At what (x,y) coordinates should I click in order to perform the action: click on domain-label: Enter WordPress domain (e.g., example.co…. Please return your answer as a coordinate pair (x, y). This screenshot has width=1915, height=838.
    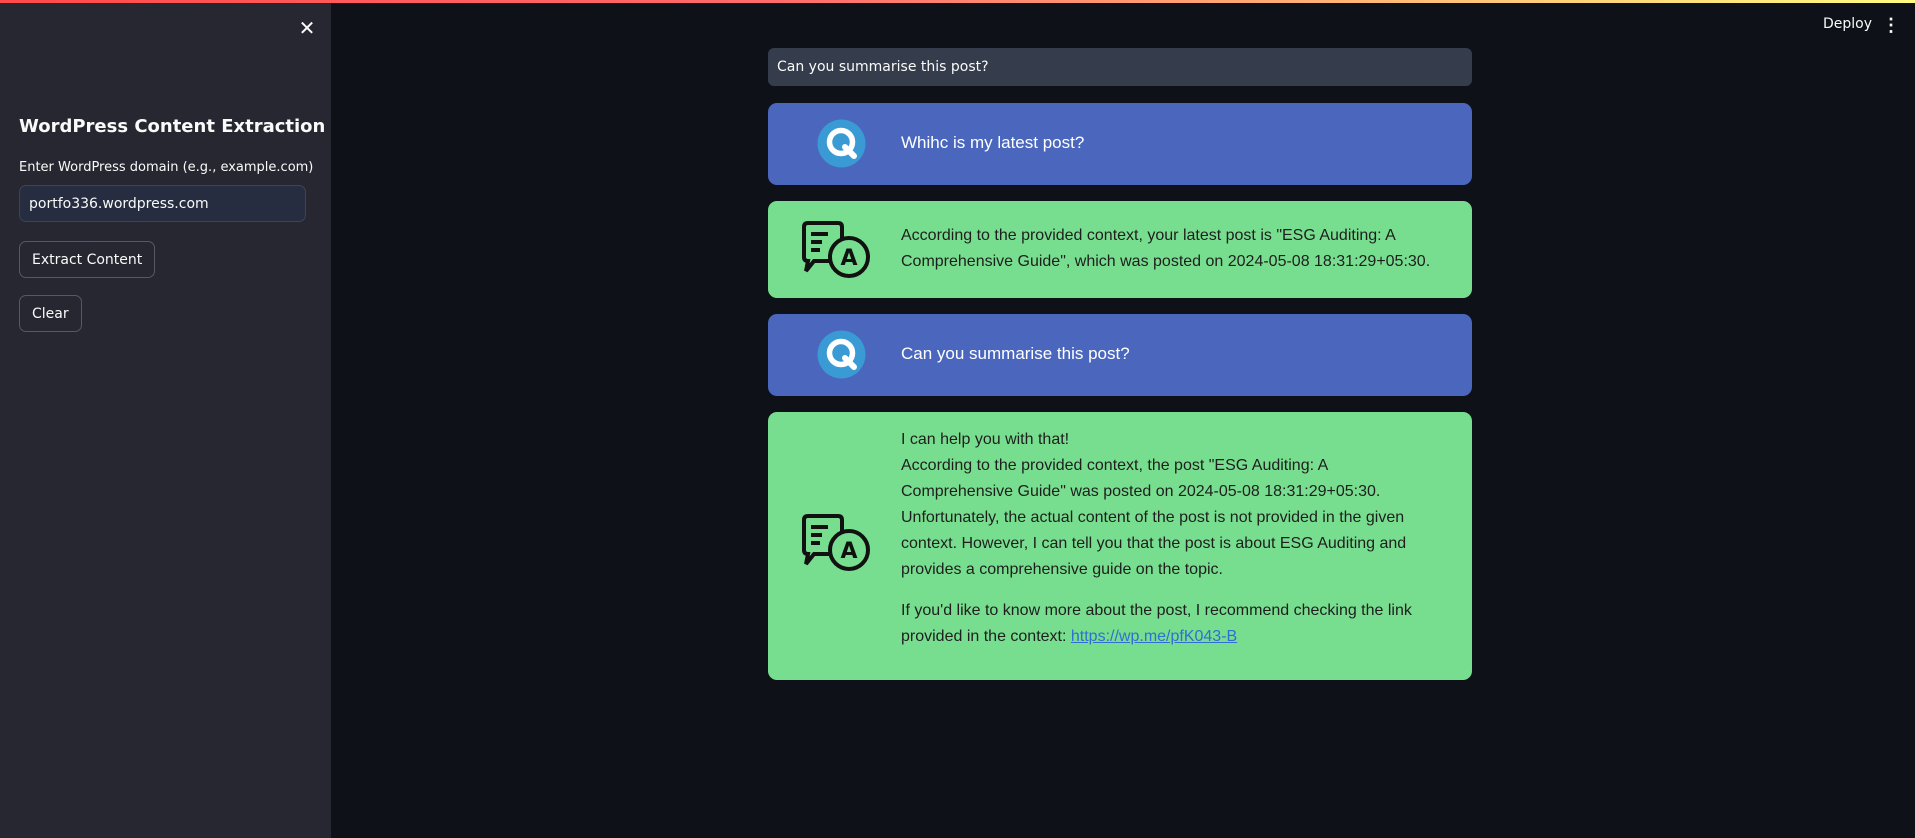
    Looking at the image, I should click on (166, 167).